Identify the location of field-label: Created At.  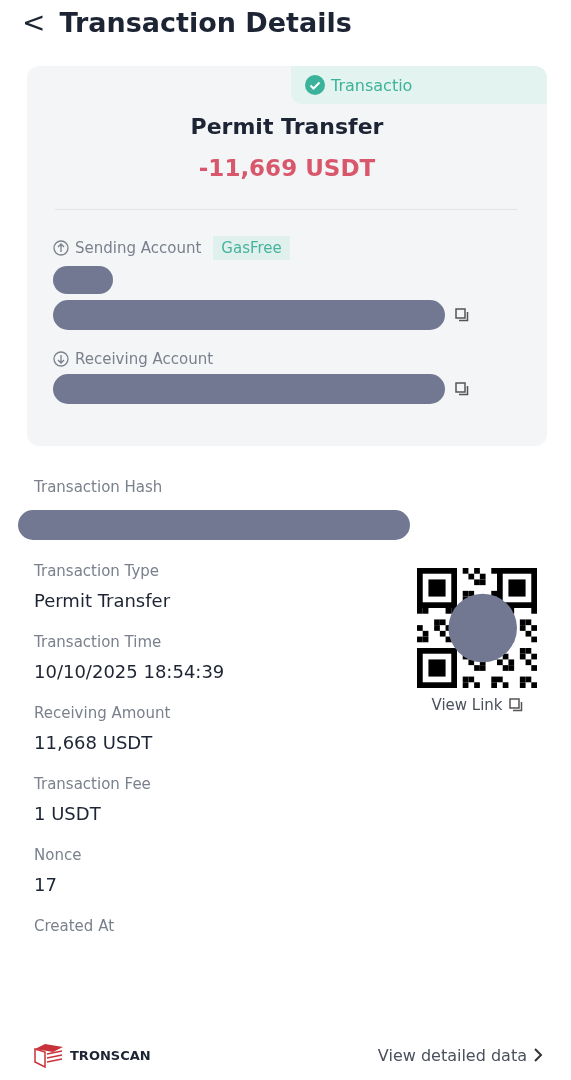
(74, 926).